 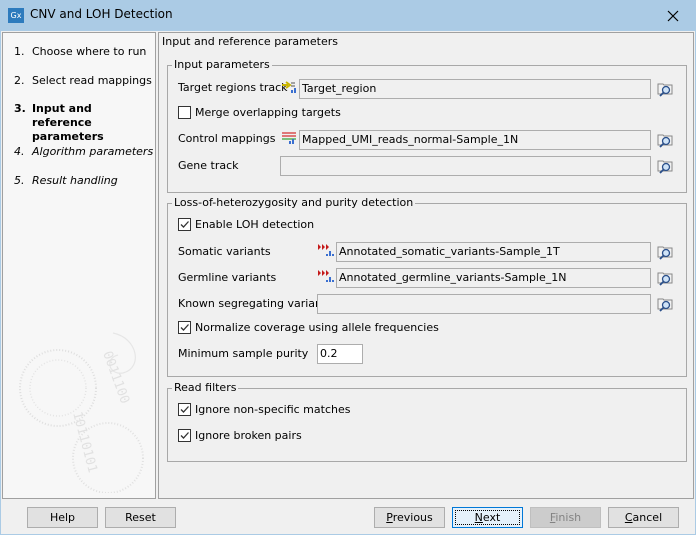 What do you see at coordinates (93, 123) in the screenshot?
I see `step-label: Input and reference parameters` at bounding box center [93, 123].